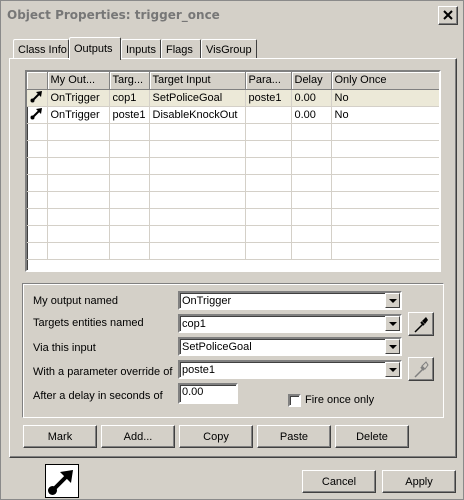 The image size is (464, 500). Describe the element at coordinates (37, 81) in the screenshot. I see `column-header-icon` at that location.